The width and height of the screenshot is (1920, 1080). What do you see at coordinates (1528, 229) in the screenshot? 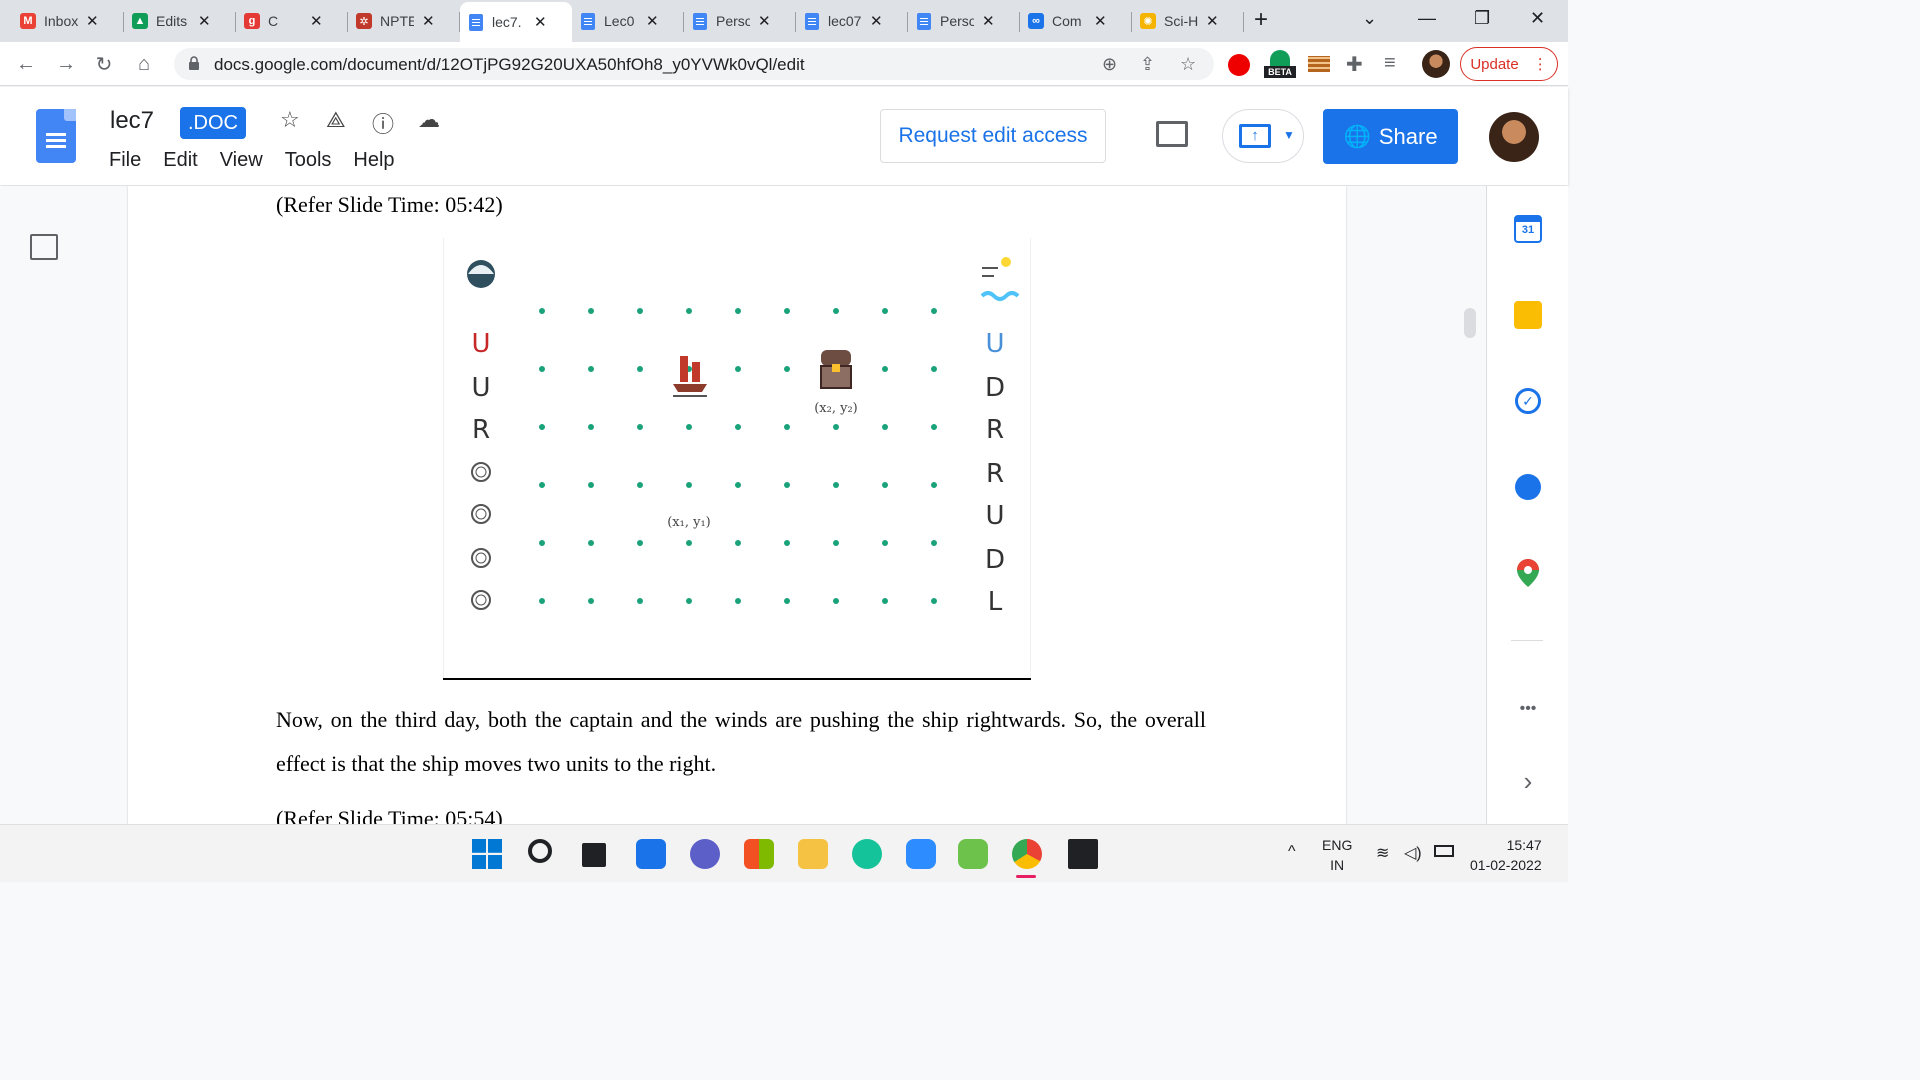
I see `calendar-icon: 31` at bounding box center [1528, 229].